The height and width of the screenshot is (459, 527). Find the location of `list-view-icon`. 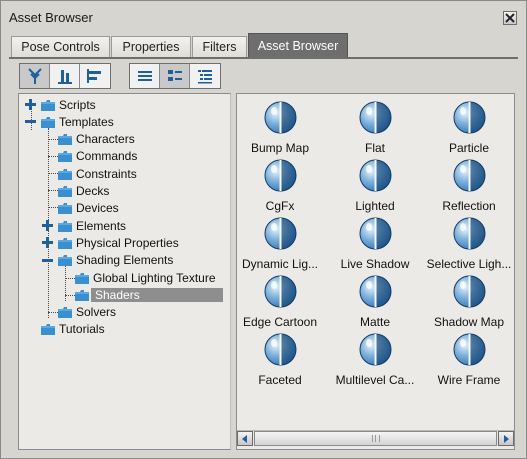

list-view-icon is located at coordinates (144, 76).